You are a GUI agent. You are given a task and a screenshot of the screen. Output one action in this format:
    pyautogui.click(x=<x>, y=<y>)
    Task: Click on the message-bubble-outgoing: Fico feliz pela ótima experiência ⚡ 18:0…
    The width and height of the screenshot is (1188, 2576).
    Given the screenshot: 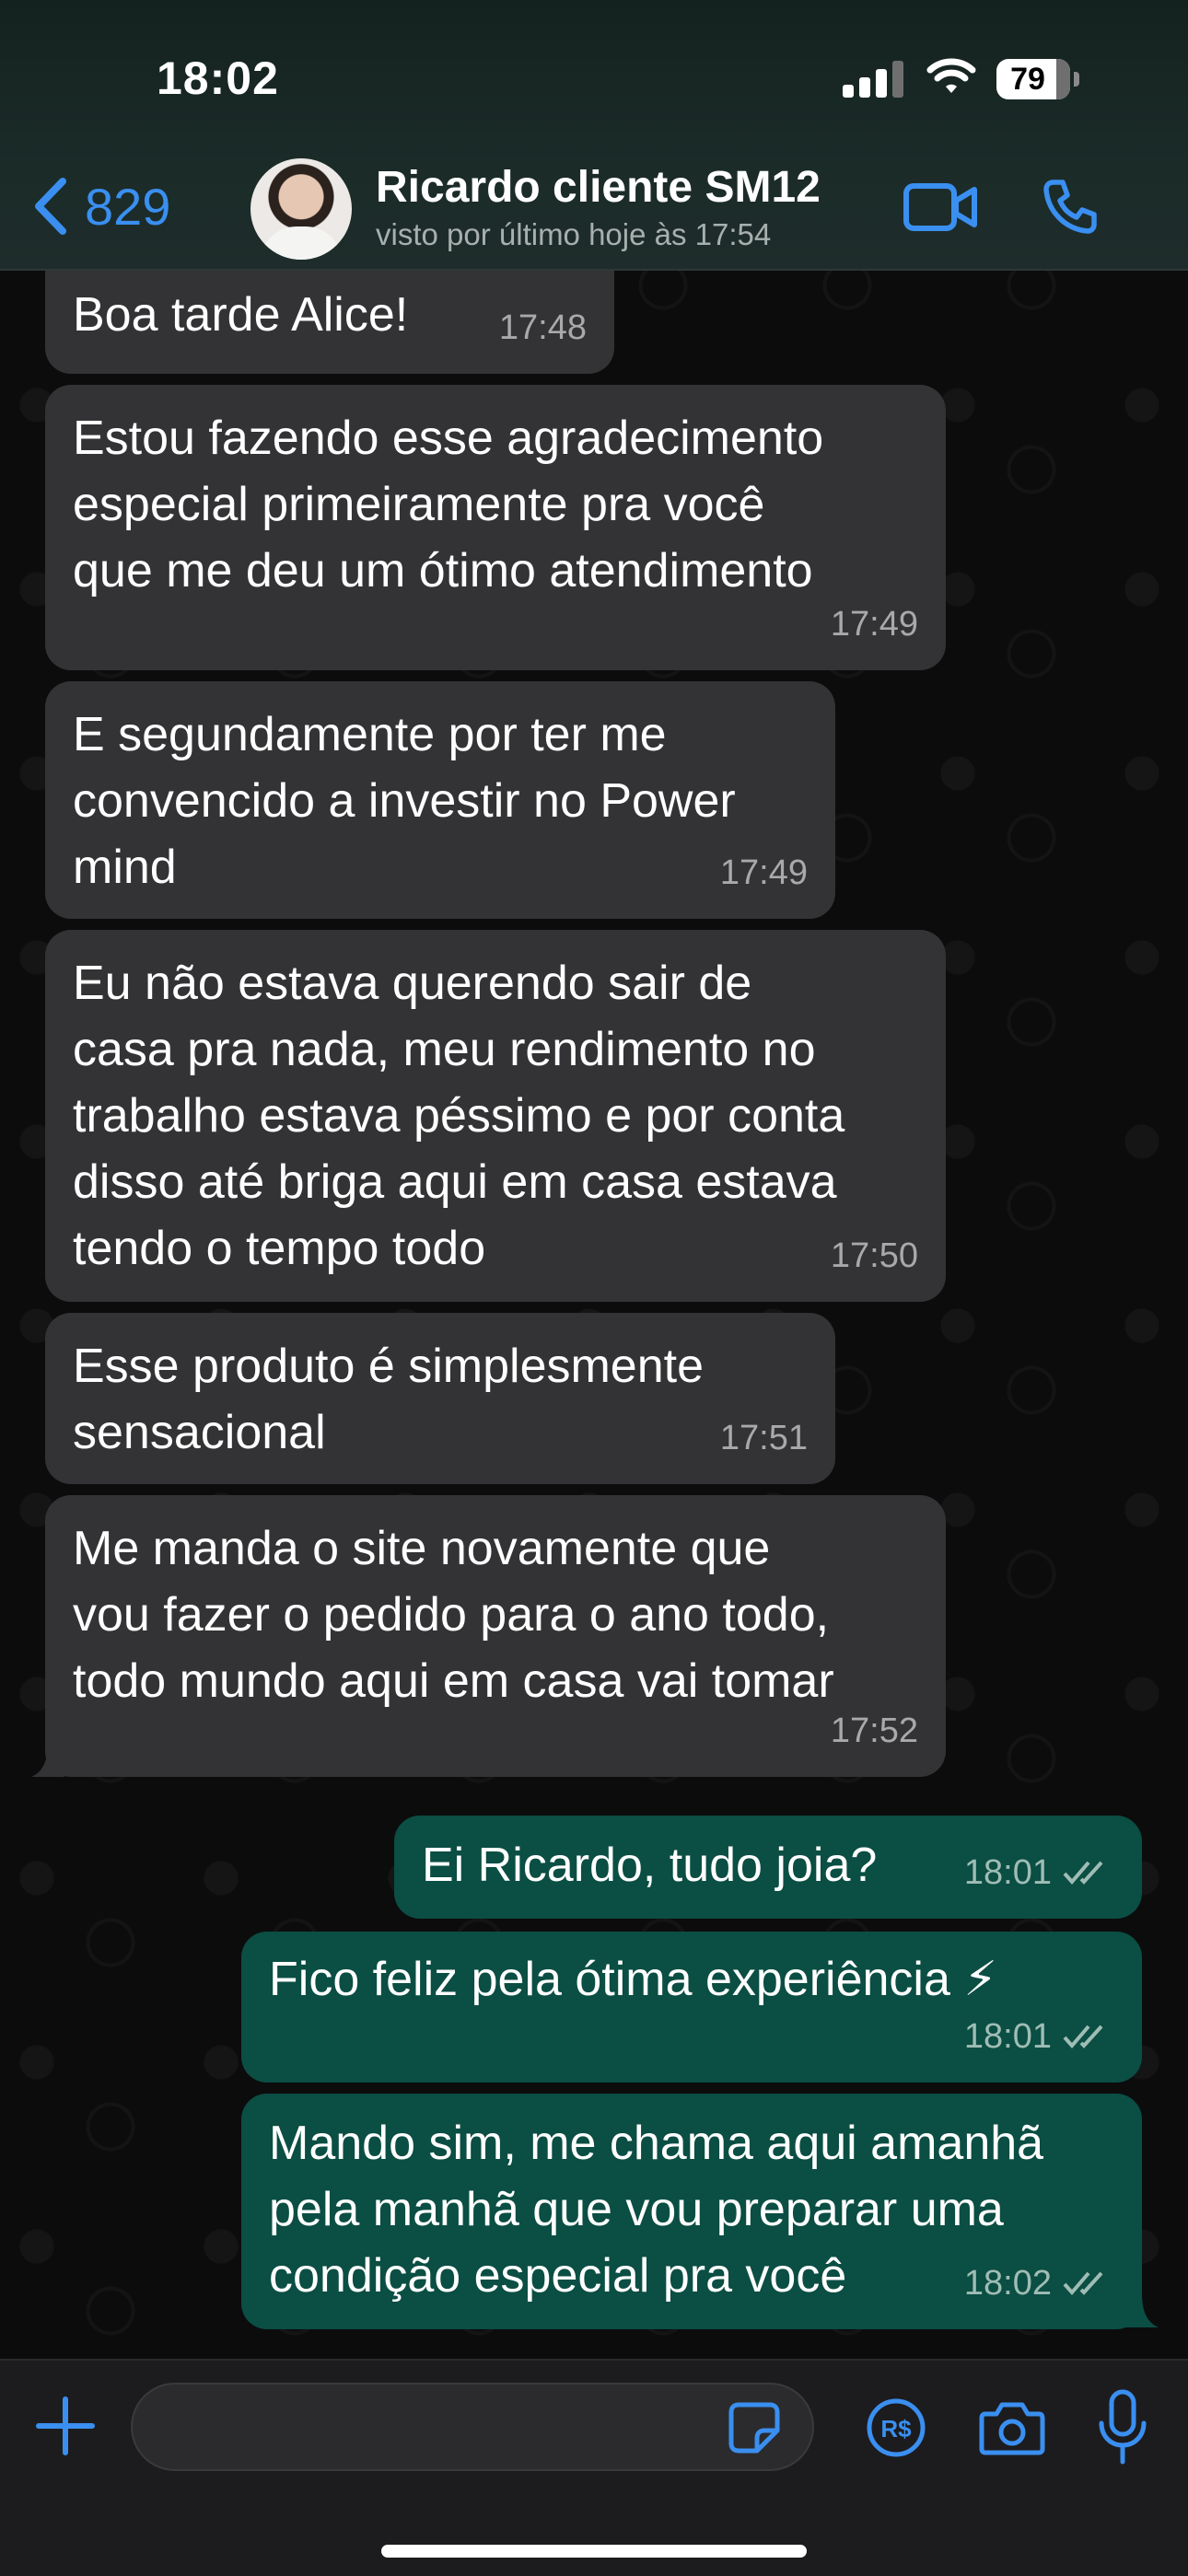 What is the action you would take?
    pyautogui.click(x=691, y=2007)
    